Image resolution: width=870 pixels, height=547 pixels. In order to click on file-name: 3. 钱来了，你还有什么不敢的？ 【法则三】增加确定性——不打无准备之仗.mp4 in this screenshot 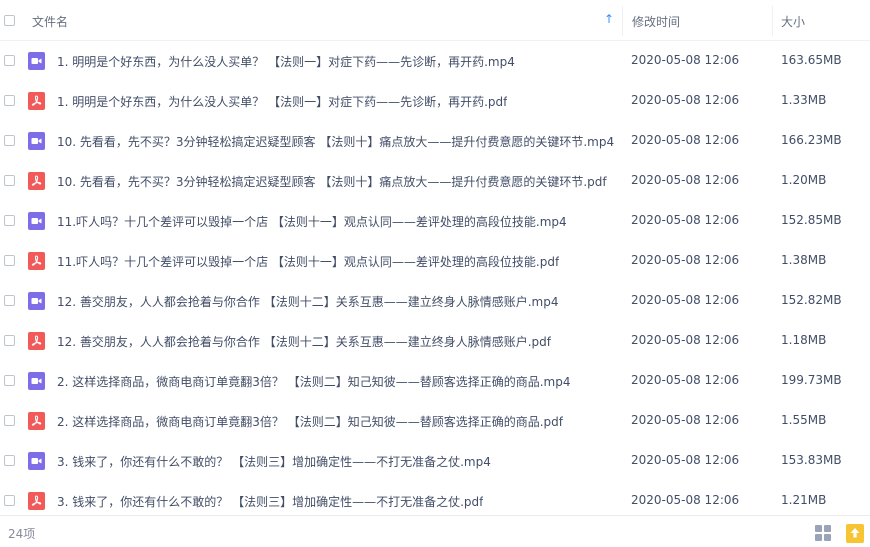, I will do `click(274, 461)`.